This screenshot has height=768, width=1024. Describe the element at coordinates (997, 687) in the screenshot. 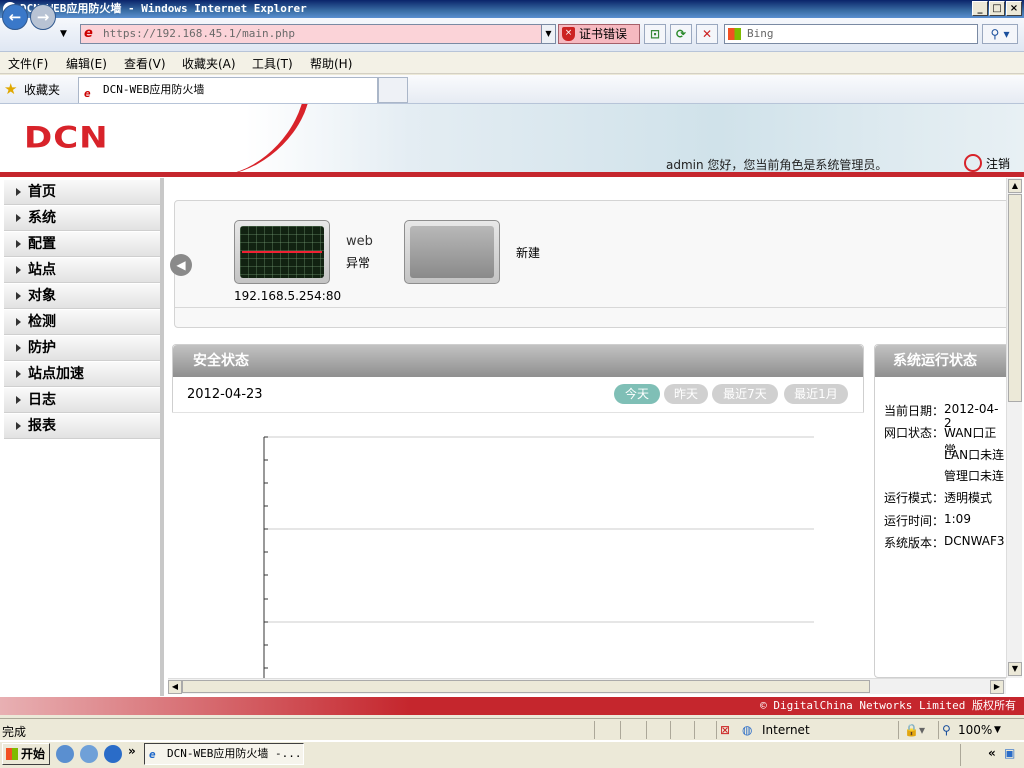

I see `scroll-right-icon: ▶` at that location.